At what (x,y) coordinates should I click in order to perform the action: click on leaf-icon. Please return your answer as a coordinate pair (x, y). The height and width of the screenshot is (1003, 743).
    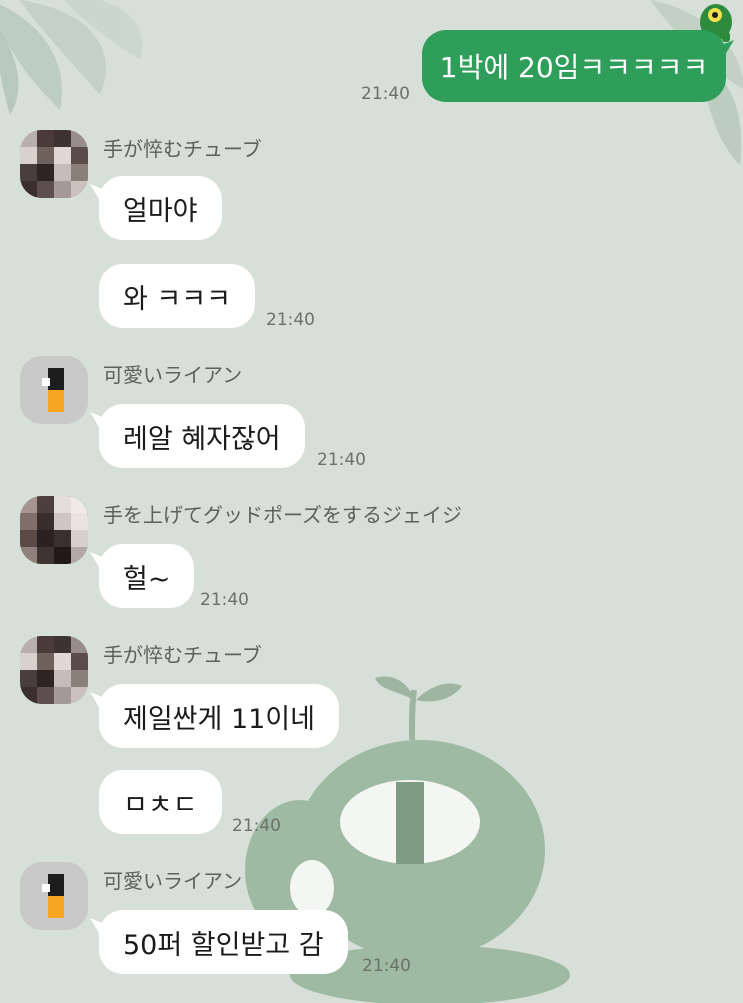
    Looking at the image, I should click on (71, 57).